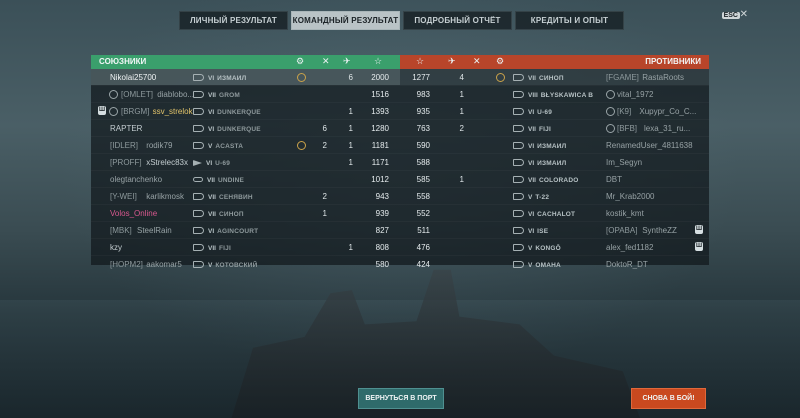  What do you see at coordinates (245, 161) in the screenshot?
I see `ally-row: [PROFF] xStrelec83x VI U-69 1 1171` at bounding box center [245, 161].